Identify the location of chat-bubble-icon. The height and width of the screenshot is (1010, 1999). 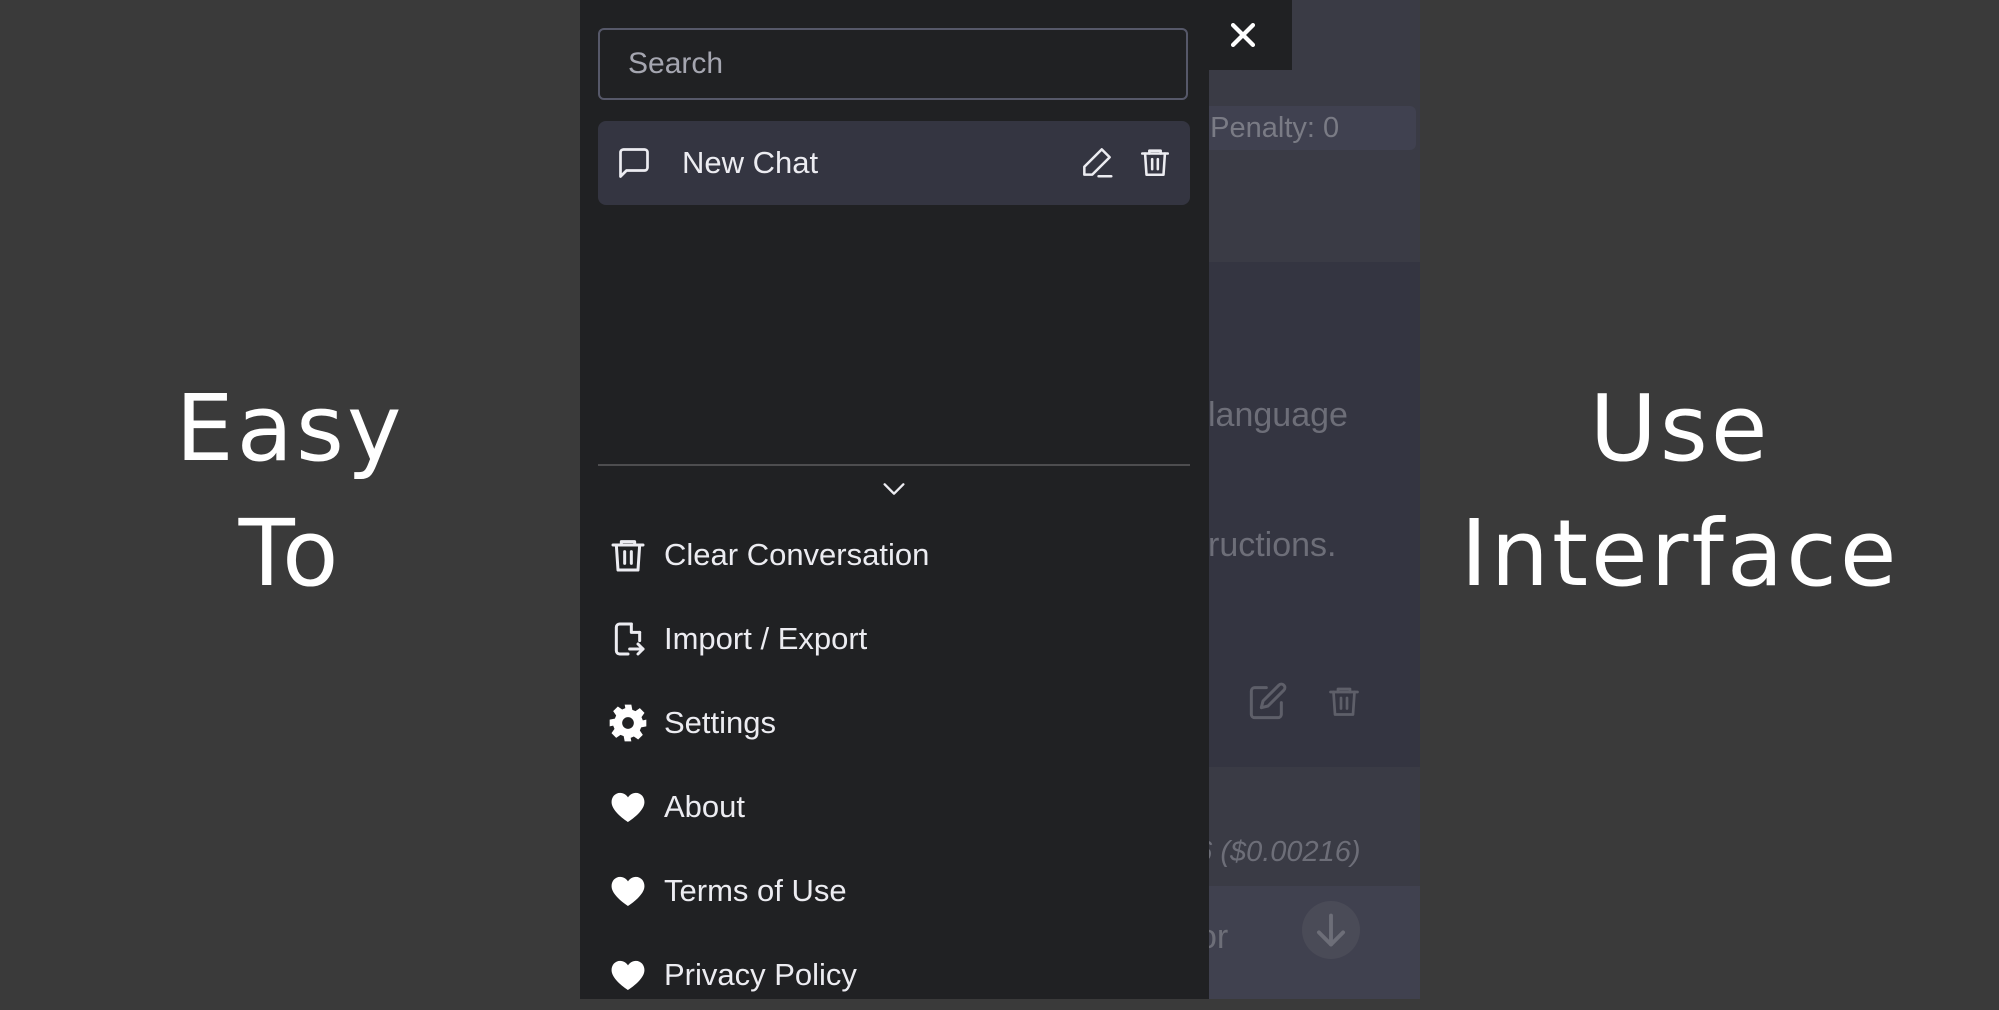
(634, 163).